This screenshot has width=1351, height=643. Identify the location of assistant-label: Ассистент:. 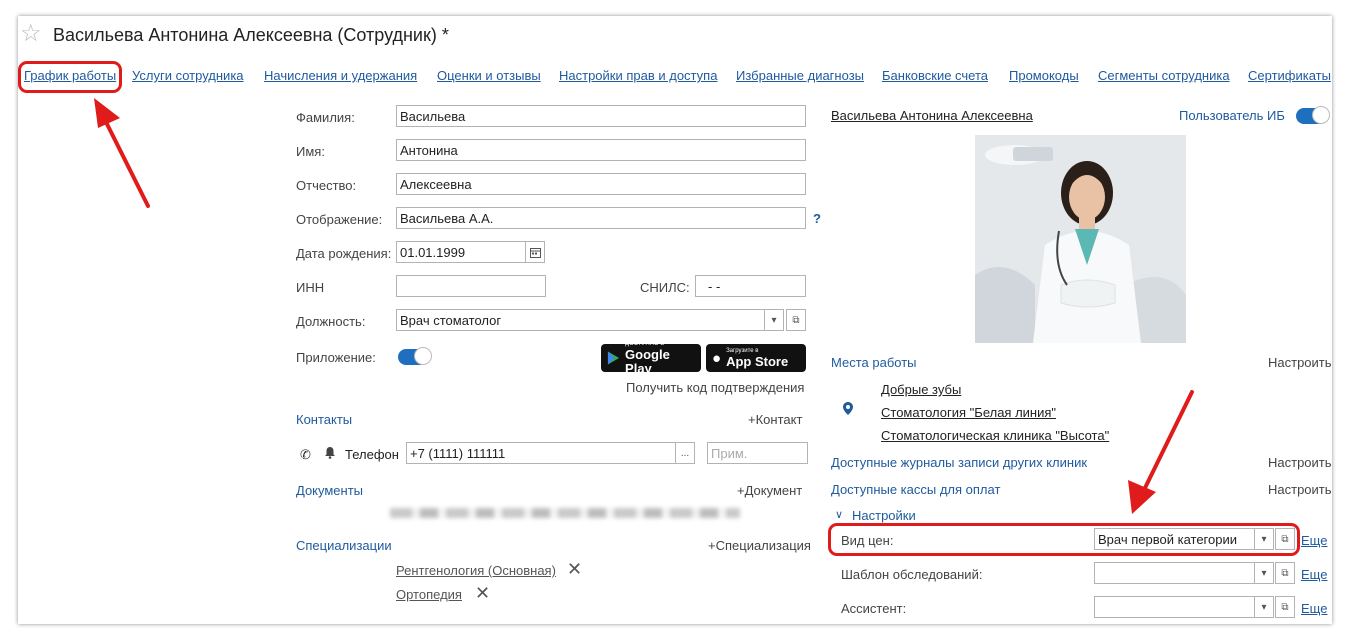
(874, 608).